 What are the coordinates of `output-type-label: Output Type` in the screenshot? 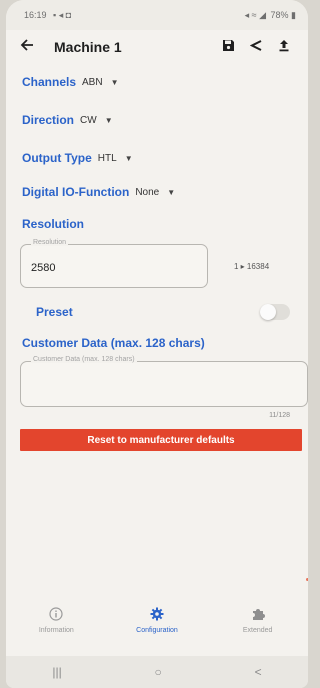 It's located at (57, 158).